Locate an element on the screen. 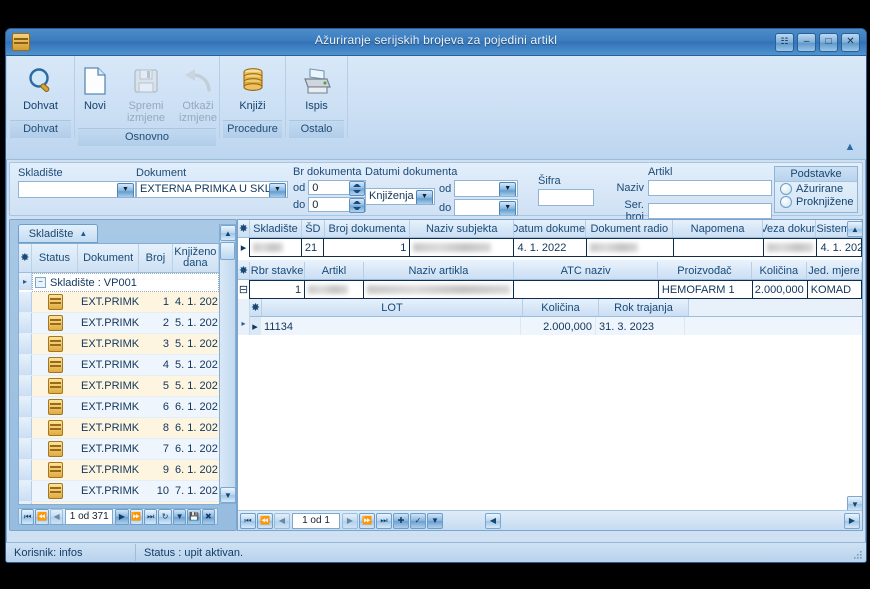 The height and width of the screenshot is (589, 870). left-grid-scrollbar: ▲ ▼ is located at coordinates (227, 364).